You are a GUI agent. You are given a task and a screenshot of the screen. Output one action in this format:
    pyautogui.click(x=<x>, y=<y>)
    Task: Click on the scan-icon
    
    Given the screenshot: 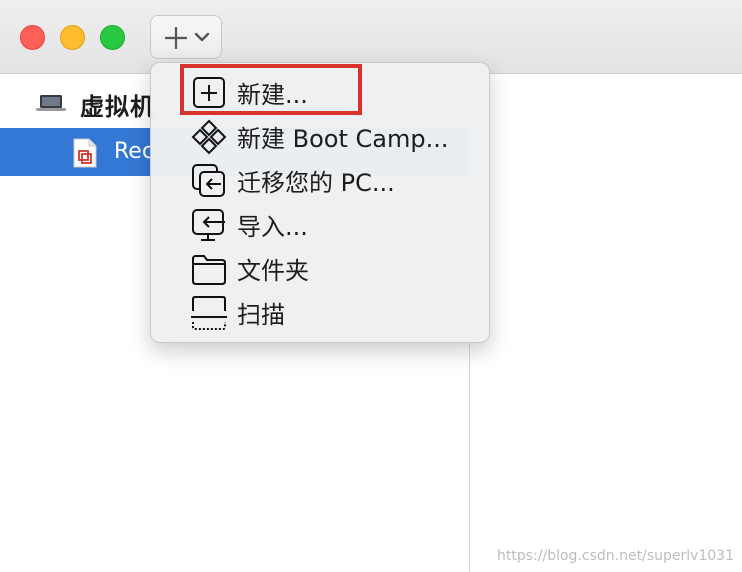 What is the action you would take?
    pyautogui.click(x=209, y=313)
    